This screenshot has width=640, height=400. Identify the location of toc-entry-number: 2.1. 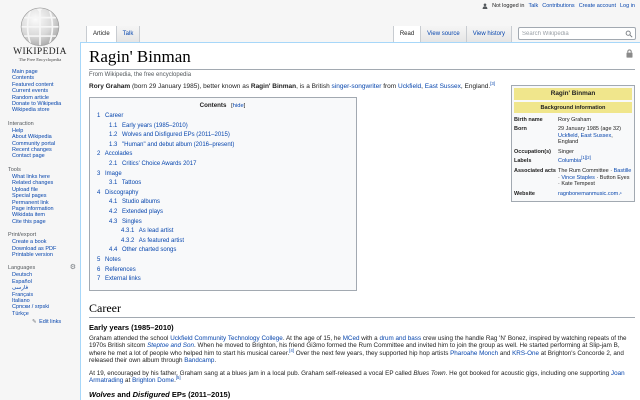
(113, 163).